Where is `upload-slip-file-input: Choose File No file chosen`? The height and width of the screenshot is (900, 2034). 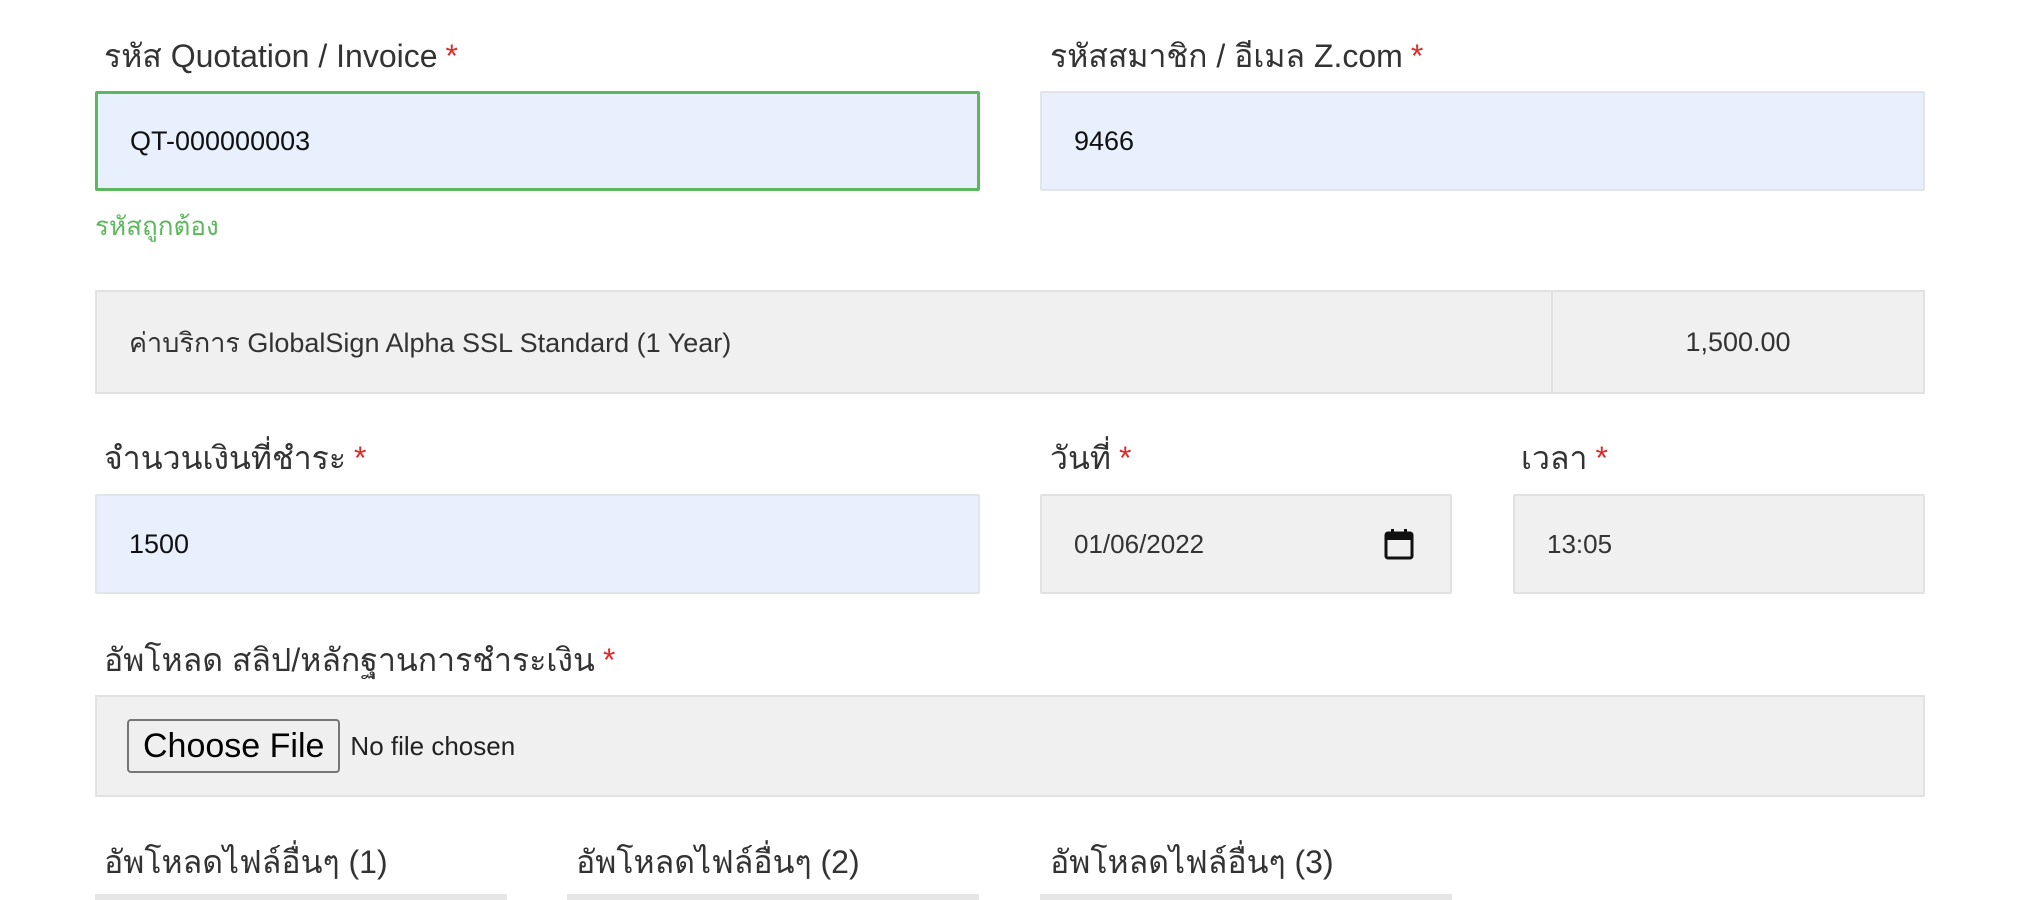
upload-slip-file-input: Choose File No file chosen is located at coordinates (1010, 746).